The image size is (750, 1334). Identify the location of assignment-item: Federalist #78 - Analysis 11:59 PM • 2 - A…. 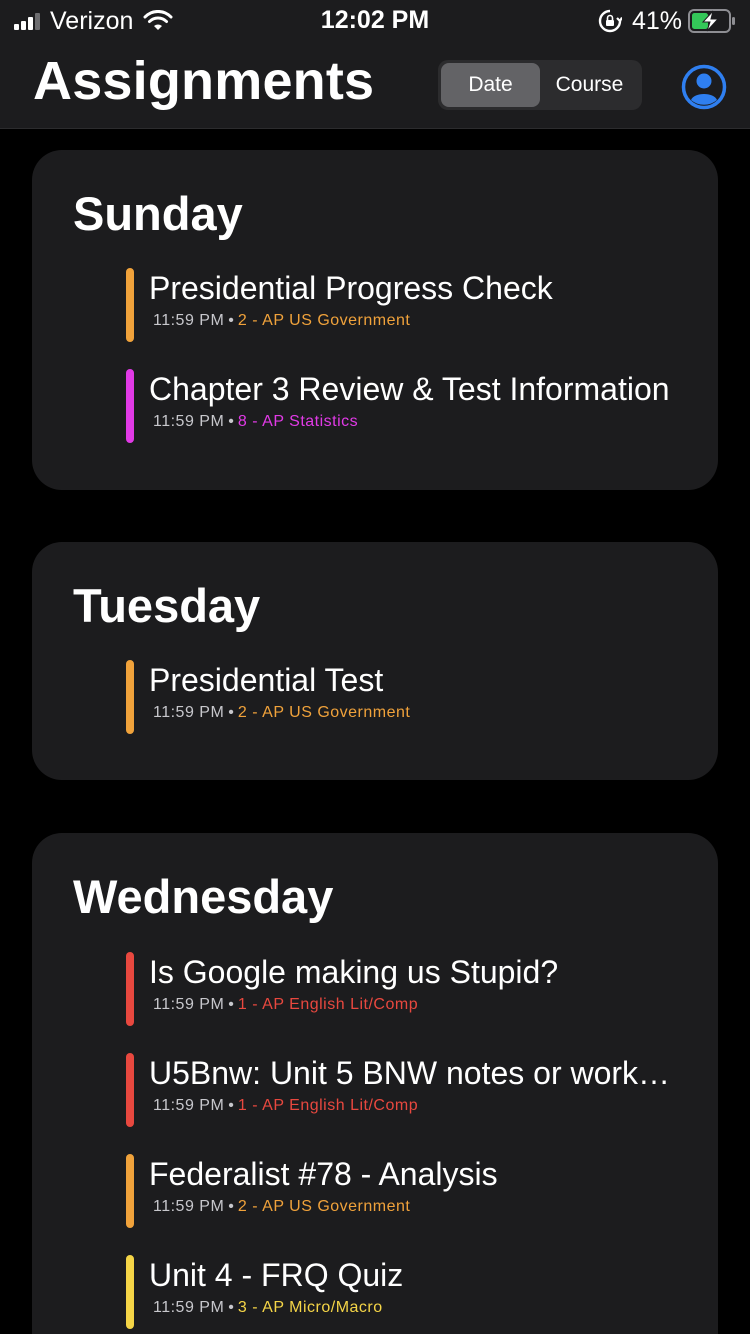
(406, 1192).